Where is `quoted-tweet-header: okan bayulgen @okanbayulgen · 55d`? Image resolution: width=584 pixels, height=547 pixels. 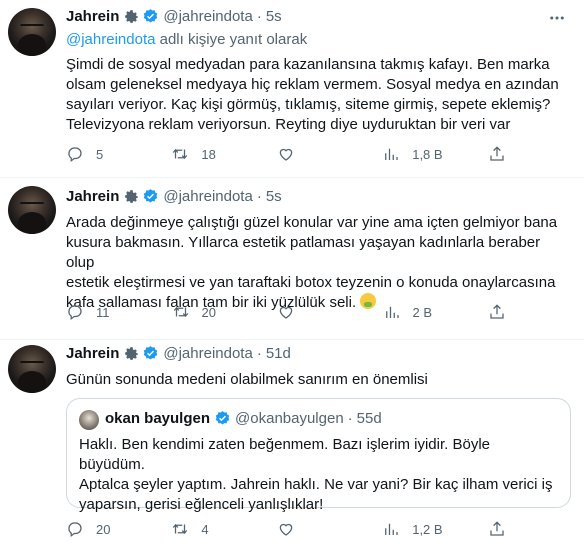
quoted-tweet-header: okan bayulgen @okanbayulgen · 55d is located at coordinates (243, 418).